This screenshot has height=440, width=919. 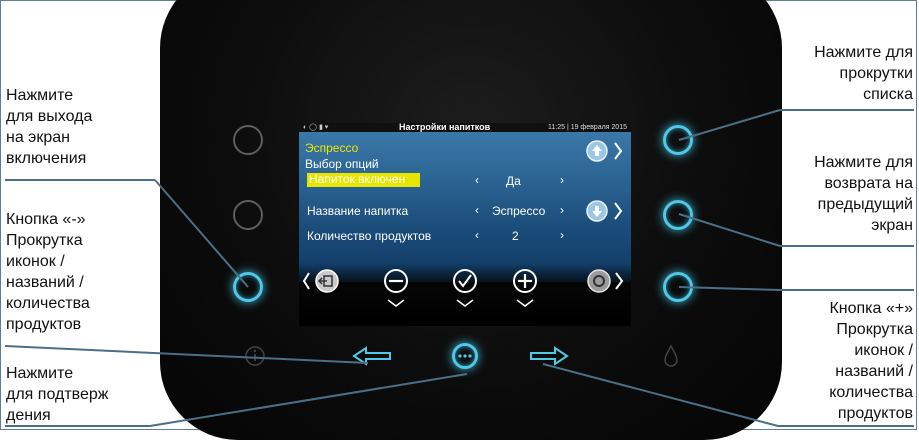 I want to click on annotation-exit: Нажмите для выхода на экран включения, so click(x=49, y=127).